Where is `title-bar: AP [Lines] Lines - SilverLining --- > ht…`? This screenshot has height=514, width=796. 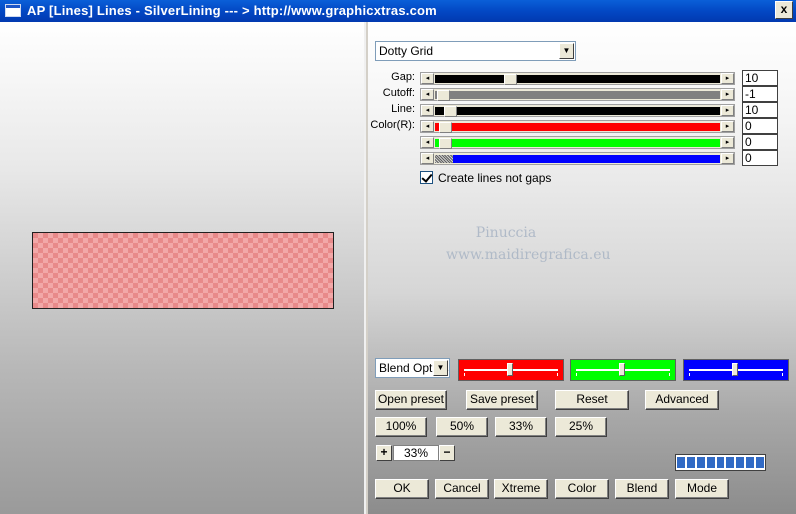 title-bar: AP [Lines] Lines - SilverLining --- > ht… is located at coordinates (398, 11).